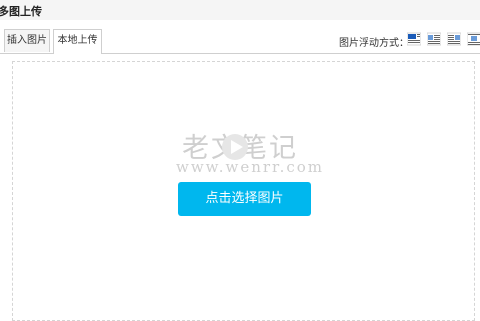  I want to click on tab-local-upload: 本地上传, so click(77, 41).